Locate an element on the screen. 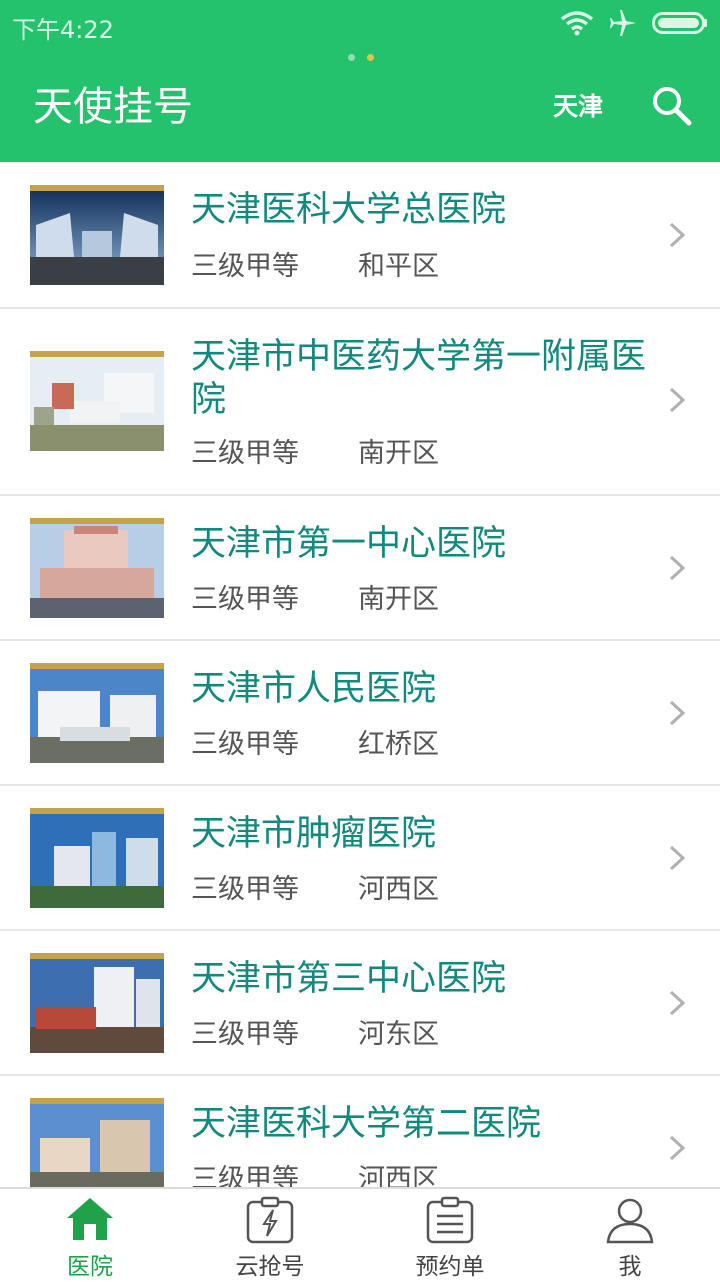  nav-me-label: 我 is located at coordinates (630, 1267).